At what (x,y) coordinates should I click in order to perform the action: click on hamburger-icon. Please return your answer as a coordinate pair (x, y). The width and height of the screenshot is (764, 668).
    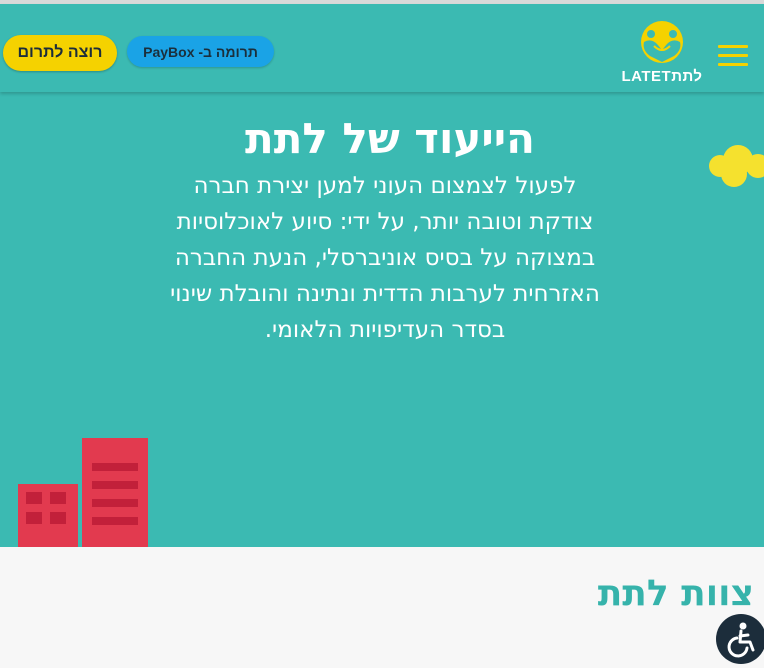
    Looking at the image, I should click on (733, 57).